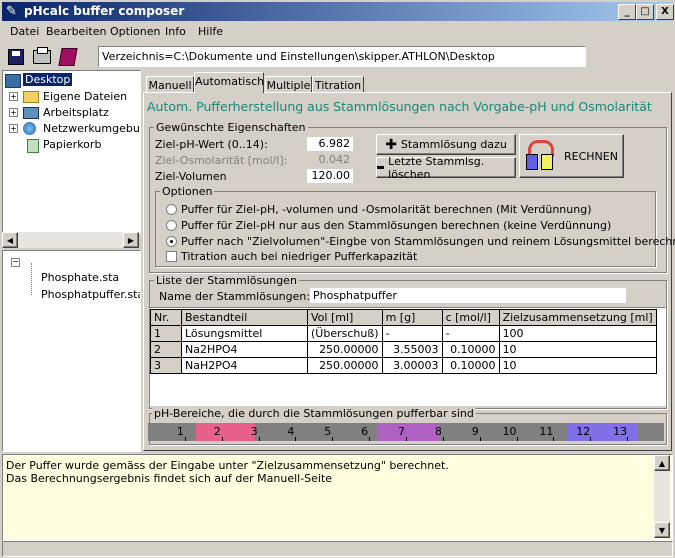  I want to click on col-header-target: Zielzusammensetzung [ml], so click(577, 317).